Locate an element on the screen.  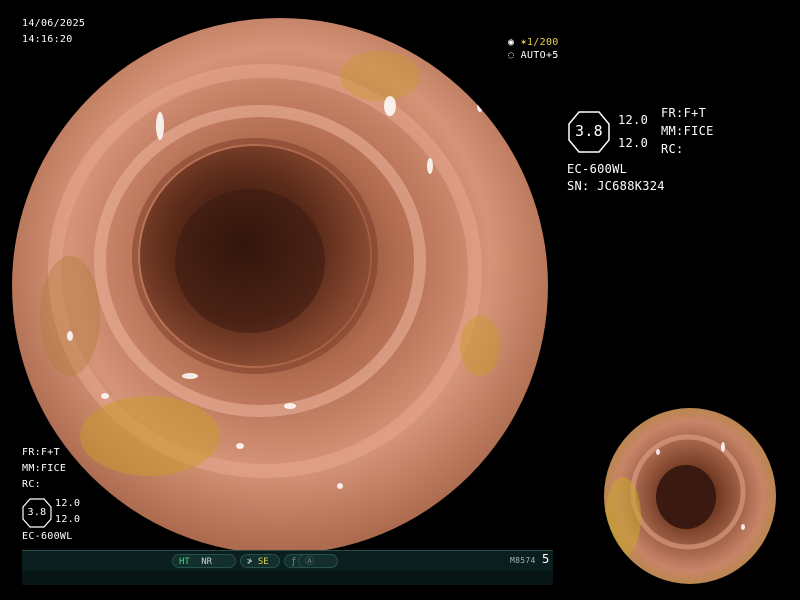
right-mm: MM:FICE is located at coordinates (687, 131).